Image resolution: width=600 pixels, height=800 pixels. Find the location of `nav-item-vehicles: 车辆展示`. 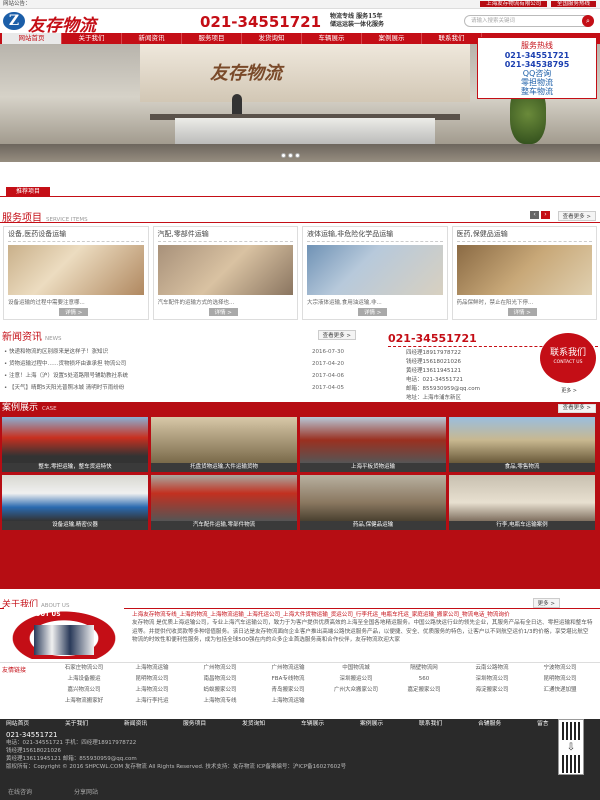

nav-item-vehicles: 车辆展示 is located at coordinates (332, 38).